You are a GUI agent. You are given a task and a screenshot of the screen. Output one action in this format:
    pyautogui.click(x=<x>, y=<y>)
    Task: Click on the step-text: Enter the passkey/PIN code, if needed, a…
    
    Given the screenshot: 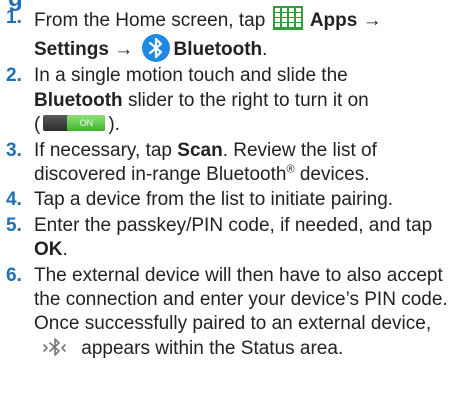 What is the action you would take?
    pyautogui.click(x=233, y=225)
    